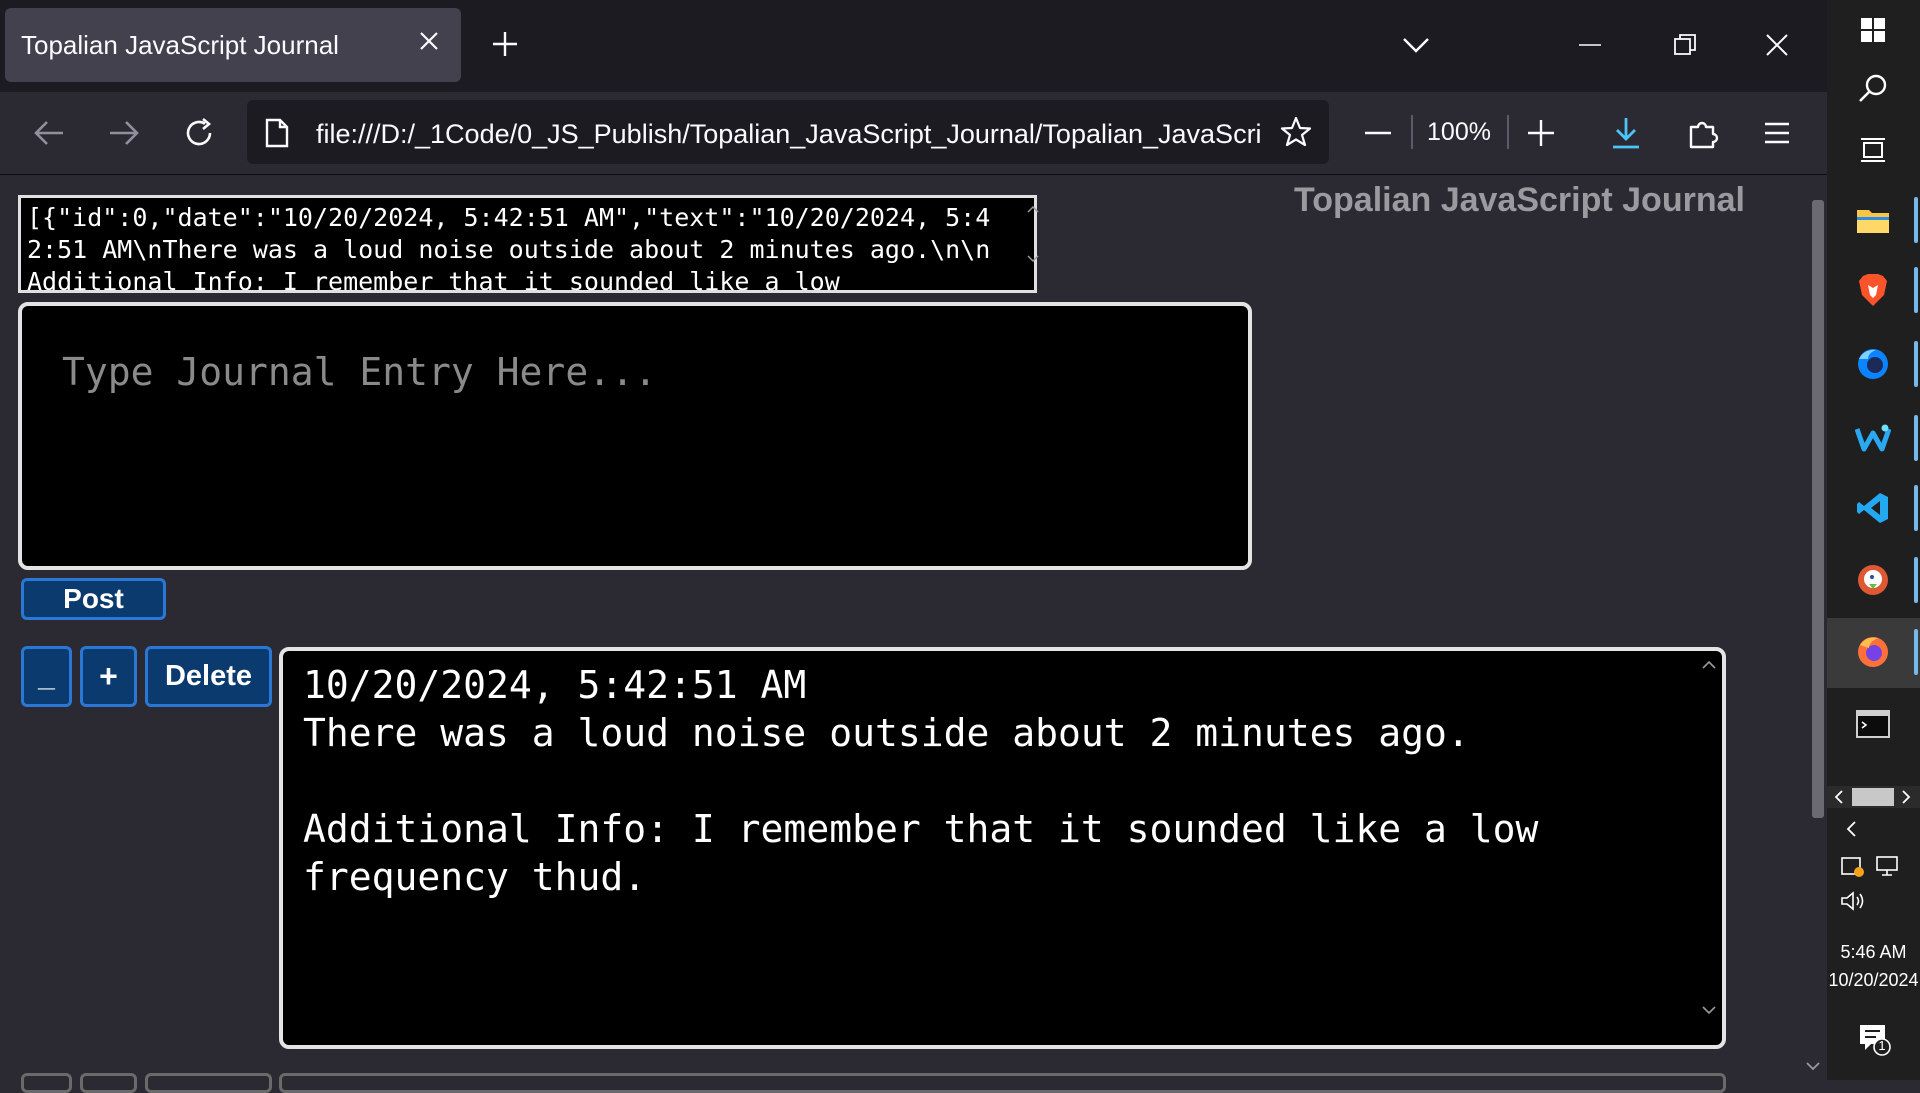 Image resolution: width=1920 pixels, height=1093 pixels. What do you see at coordinates (1873, 580) in the screenshot?
I see `duckduckgo-icon` at bounding box center [1873, 580].